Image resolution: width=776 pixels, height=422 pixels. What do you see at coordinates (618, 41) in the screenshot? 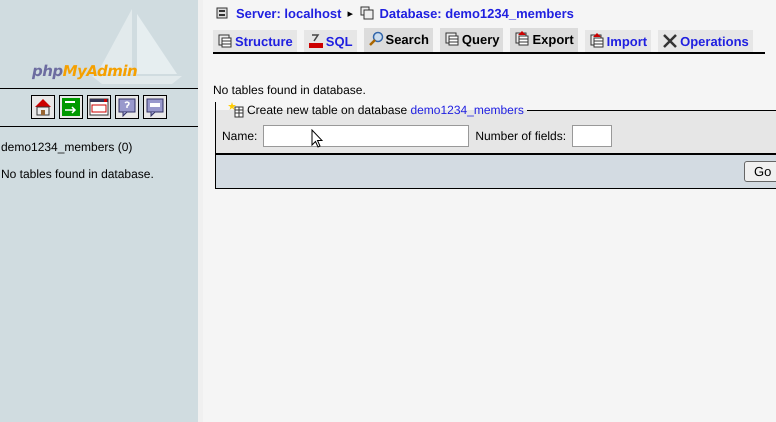
I see `tab: Import` at bounding box center [618, 41].